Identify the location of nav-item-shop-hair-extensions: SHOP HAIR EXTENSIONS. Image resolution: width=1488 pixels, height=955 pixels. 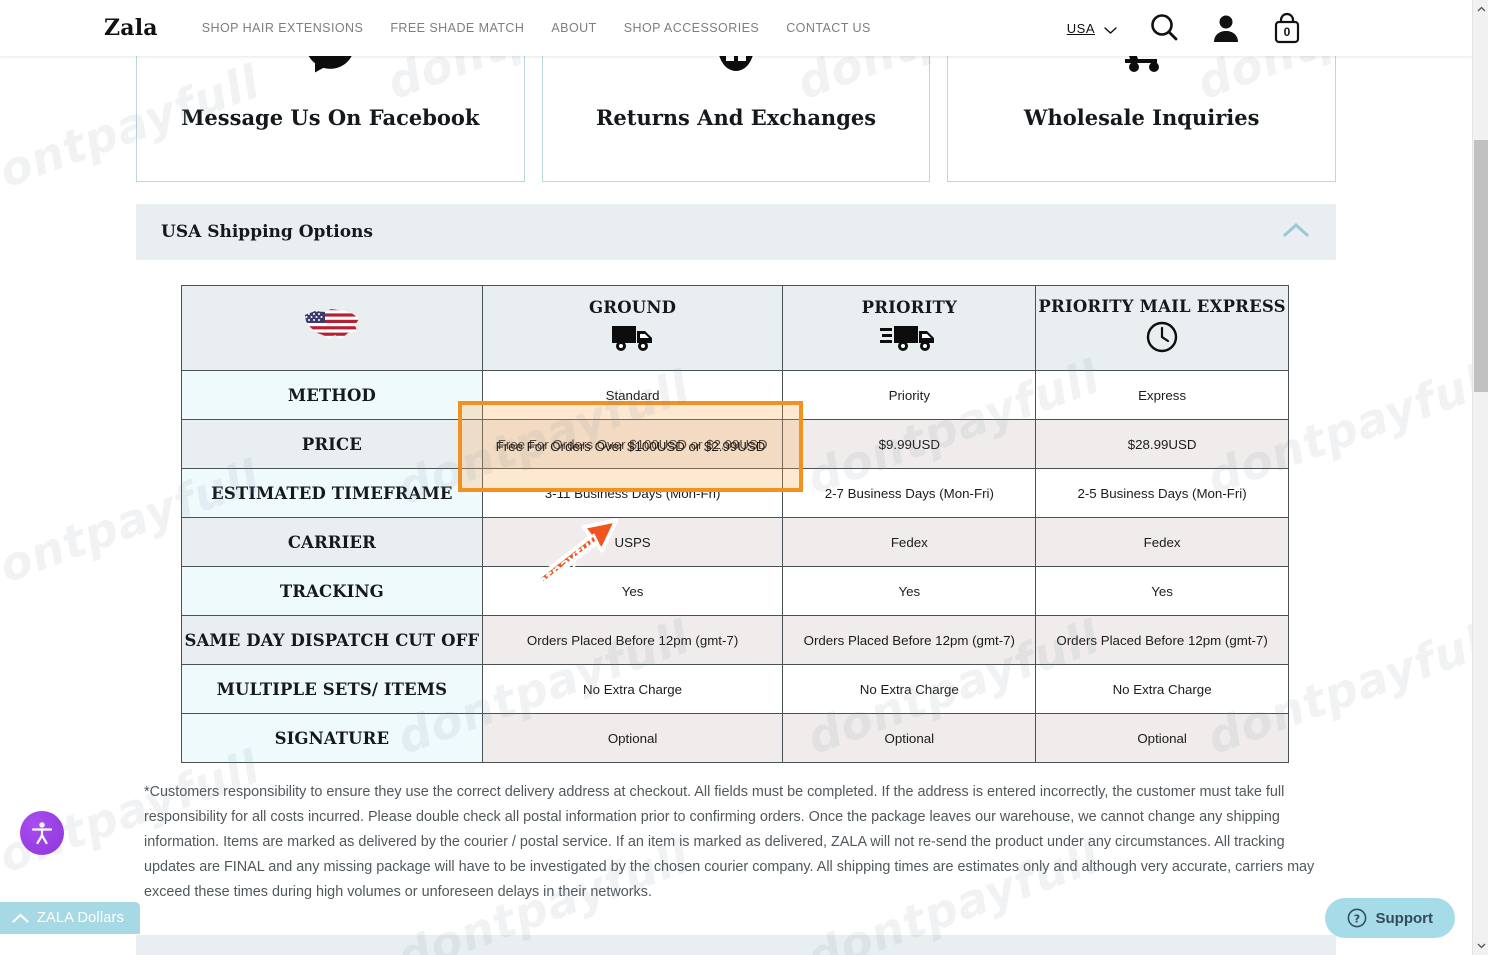
(283, 28).